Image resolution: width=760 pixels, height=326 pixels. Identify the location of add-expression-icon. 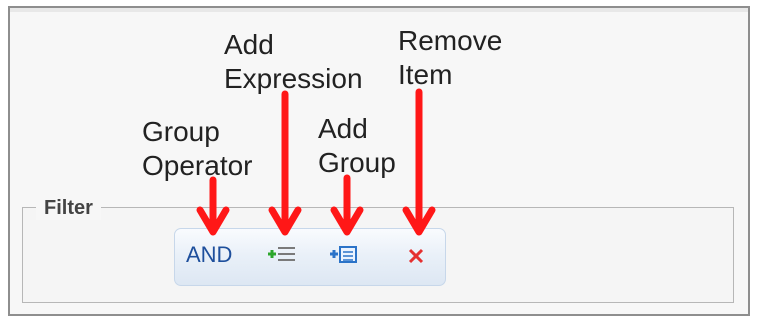
(281, 255).